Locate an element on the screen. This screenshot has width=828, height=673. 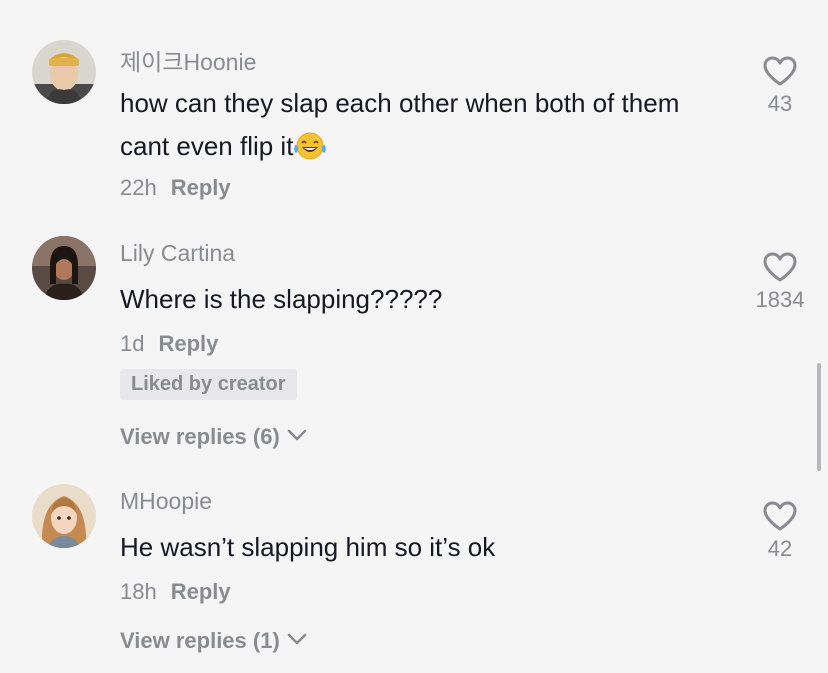
tears-of-joy-emoji-icon is located at coordinates (310, 146).